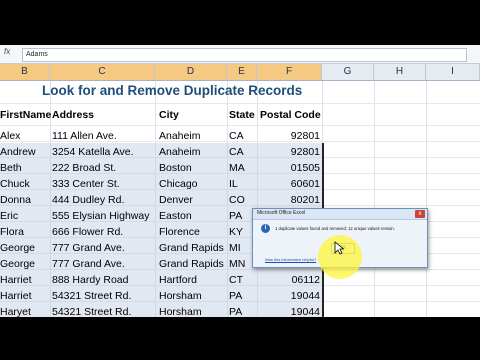  What do you see at coordinates (236, 232) in the screenshot?
I see `cell-state: KY` at bounding box center [236, 232].